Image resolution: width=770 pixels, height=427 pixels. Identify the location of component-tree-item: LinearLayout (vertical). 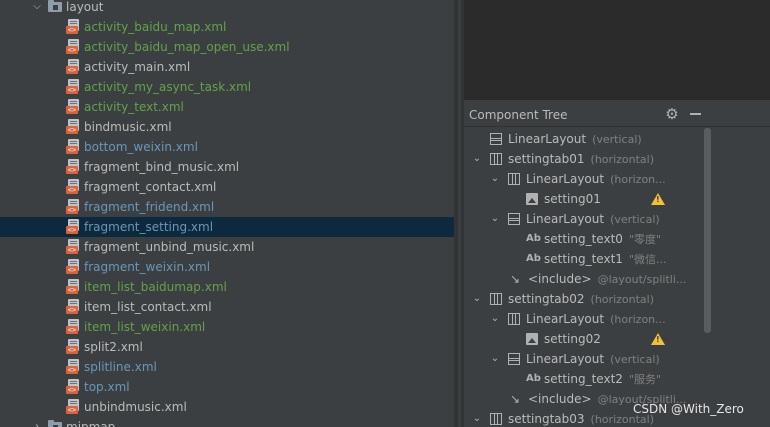
(584, 139).